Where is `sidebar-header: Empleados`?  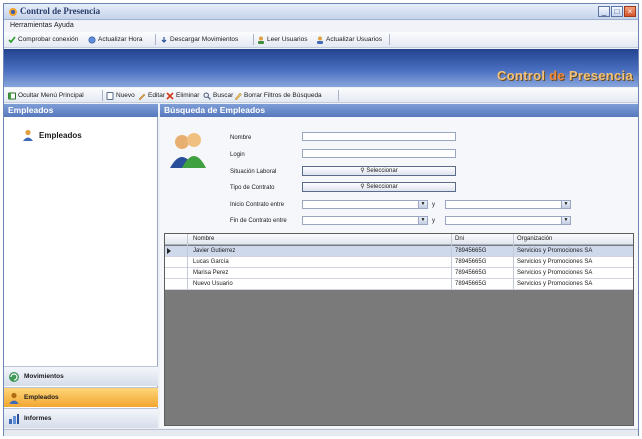
sidebar-header: Empleados is located at coordinates (81, 110).